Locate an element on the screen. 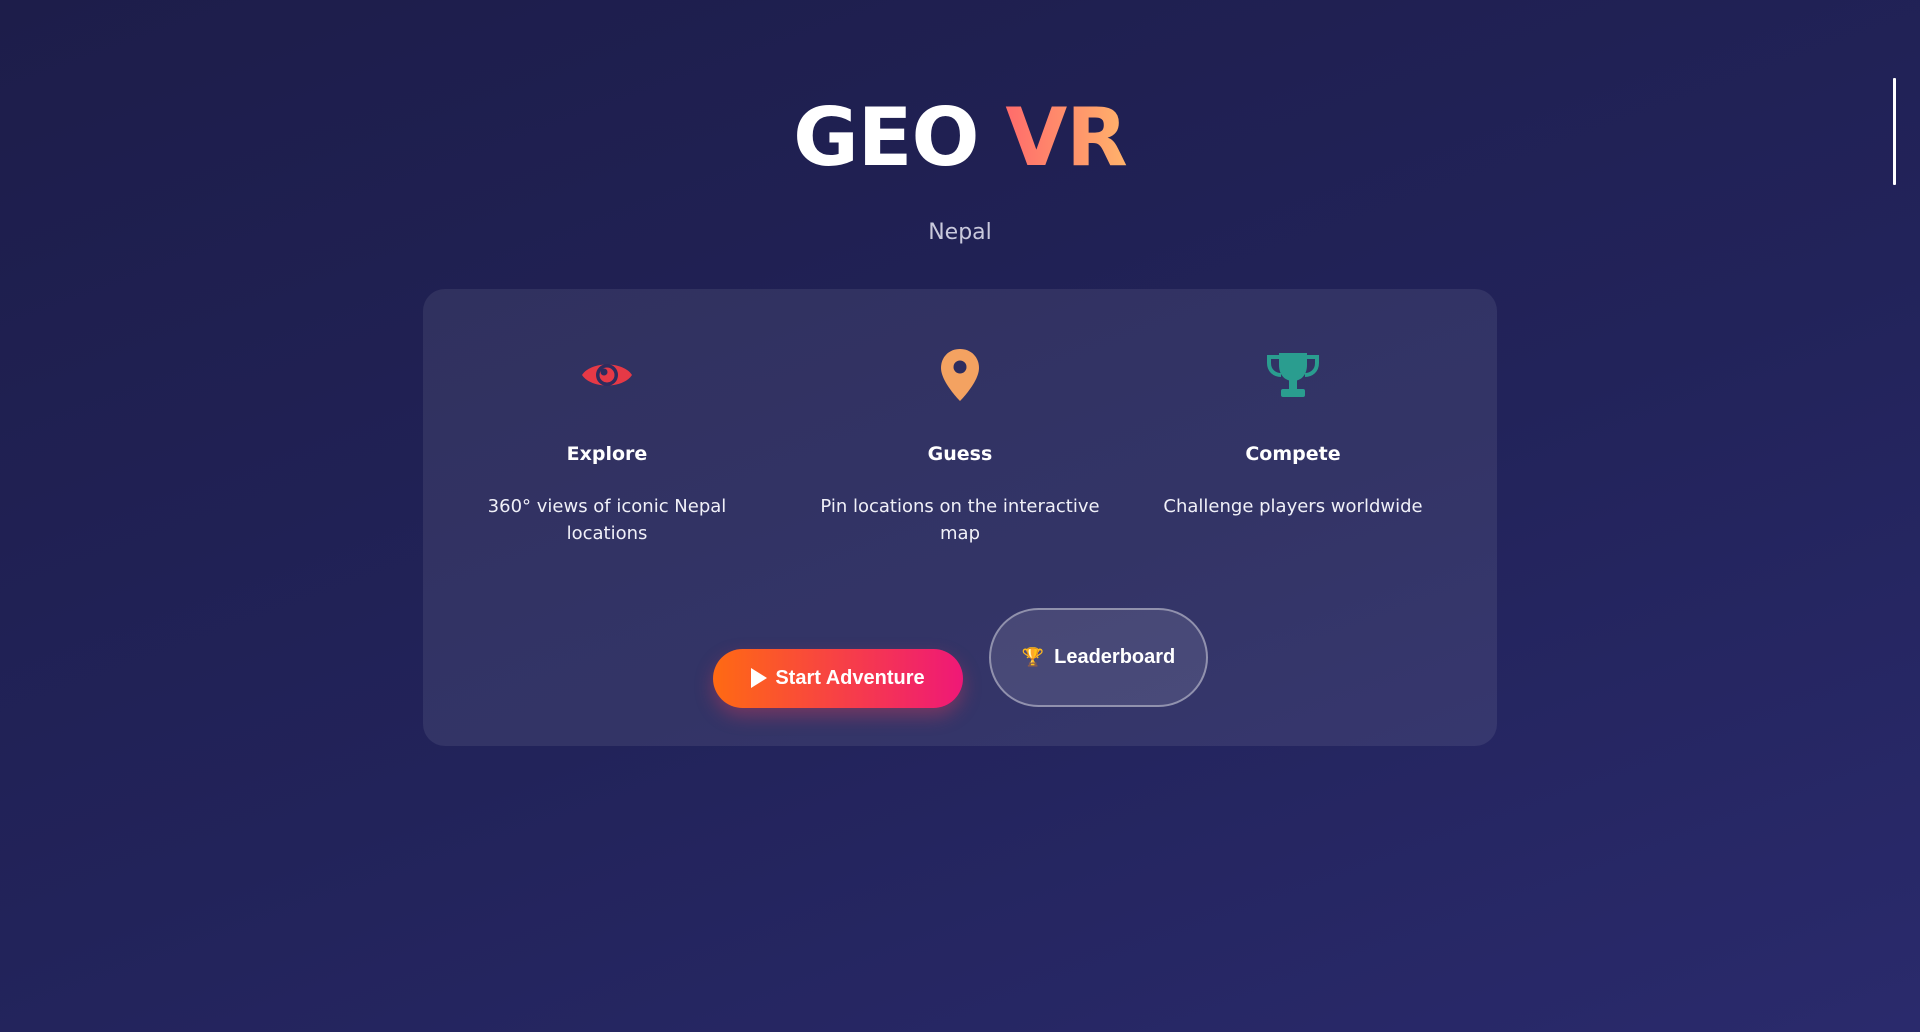 This screenshot has width=1920, height=1032. feature-description: Pin locations on the interactive map is located at coordinates (960, 520).